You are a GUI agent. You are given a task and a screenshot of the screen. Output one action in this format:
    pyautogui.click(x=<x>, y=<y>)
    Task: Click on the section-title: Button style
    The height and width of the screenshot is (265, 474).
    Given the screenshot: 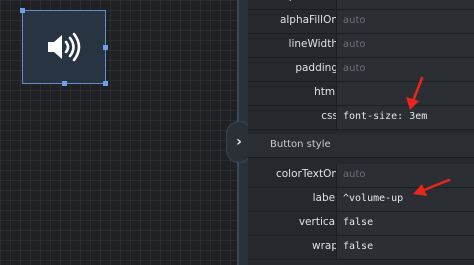 What is the action you would take?
    pyautogui.click(x=300, y=144)
    